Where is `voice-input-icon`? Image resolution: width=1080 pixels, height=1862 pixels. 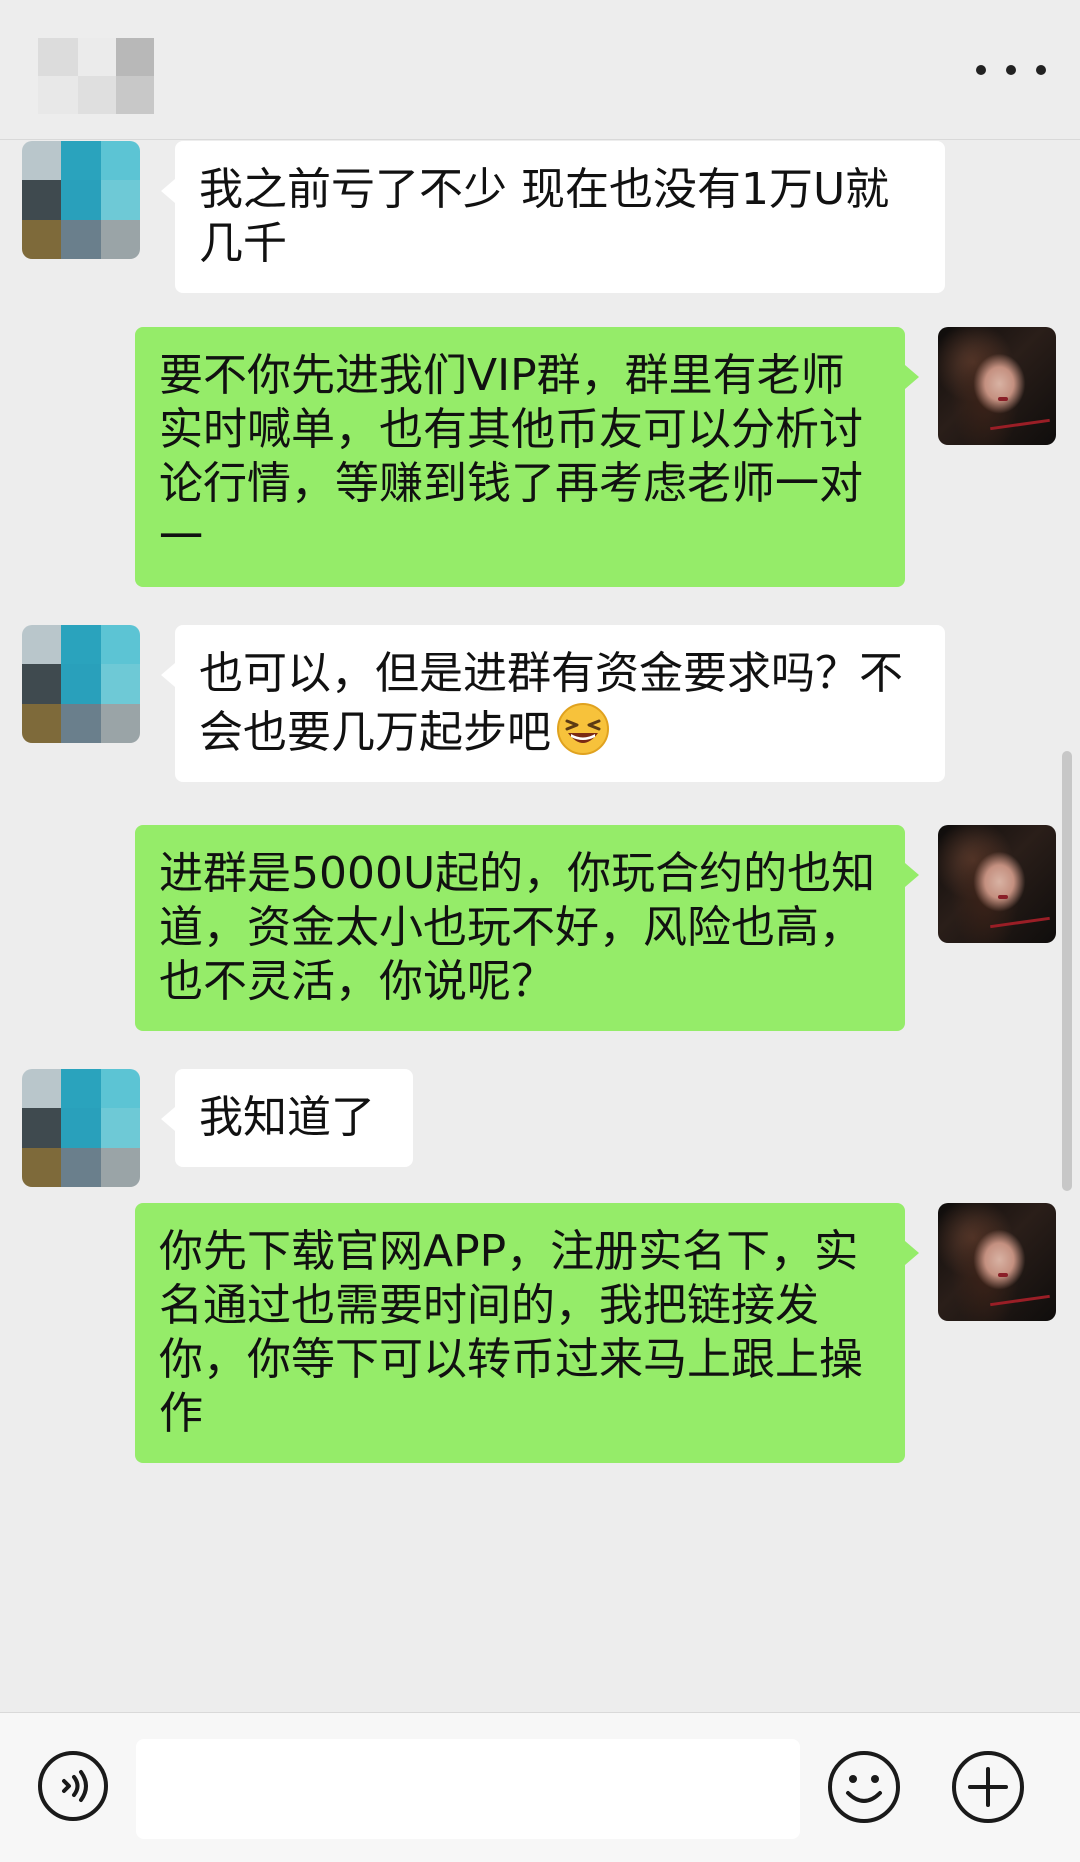 voice-input-icon is located at coordinates (73, 1786).